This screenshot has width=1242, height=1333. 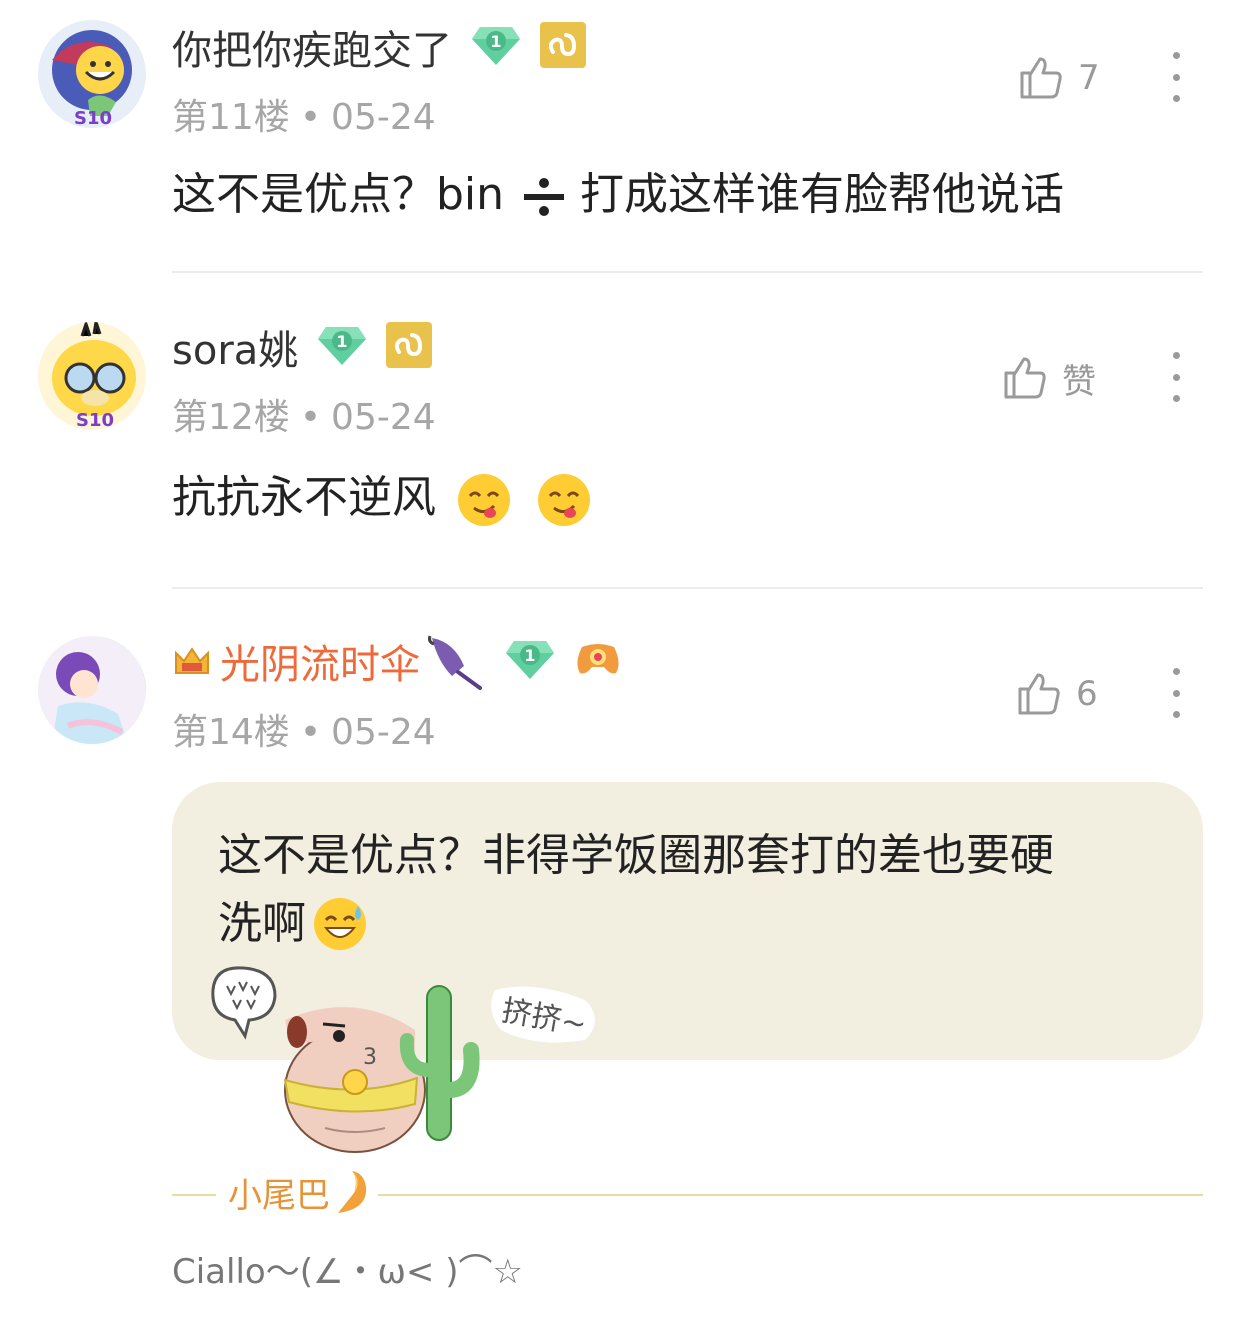 I want to click on comment-meta: 第11楼 • 05-24, so click(x=304, y=114).